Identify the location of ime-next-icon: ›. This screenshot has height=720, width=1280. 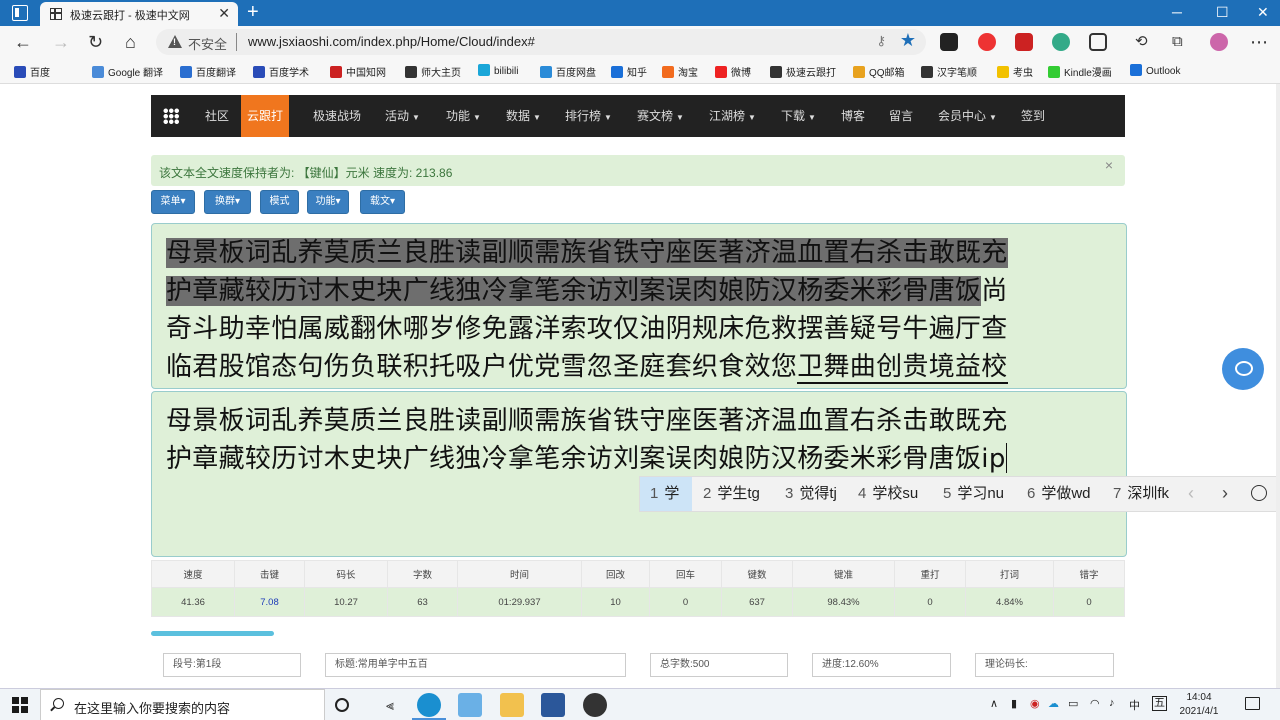
(1225, 493).